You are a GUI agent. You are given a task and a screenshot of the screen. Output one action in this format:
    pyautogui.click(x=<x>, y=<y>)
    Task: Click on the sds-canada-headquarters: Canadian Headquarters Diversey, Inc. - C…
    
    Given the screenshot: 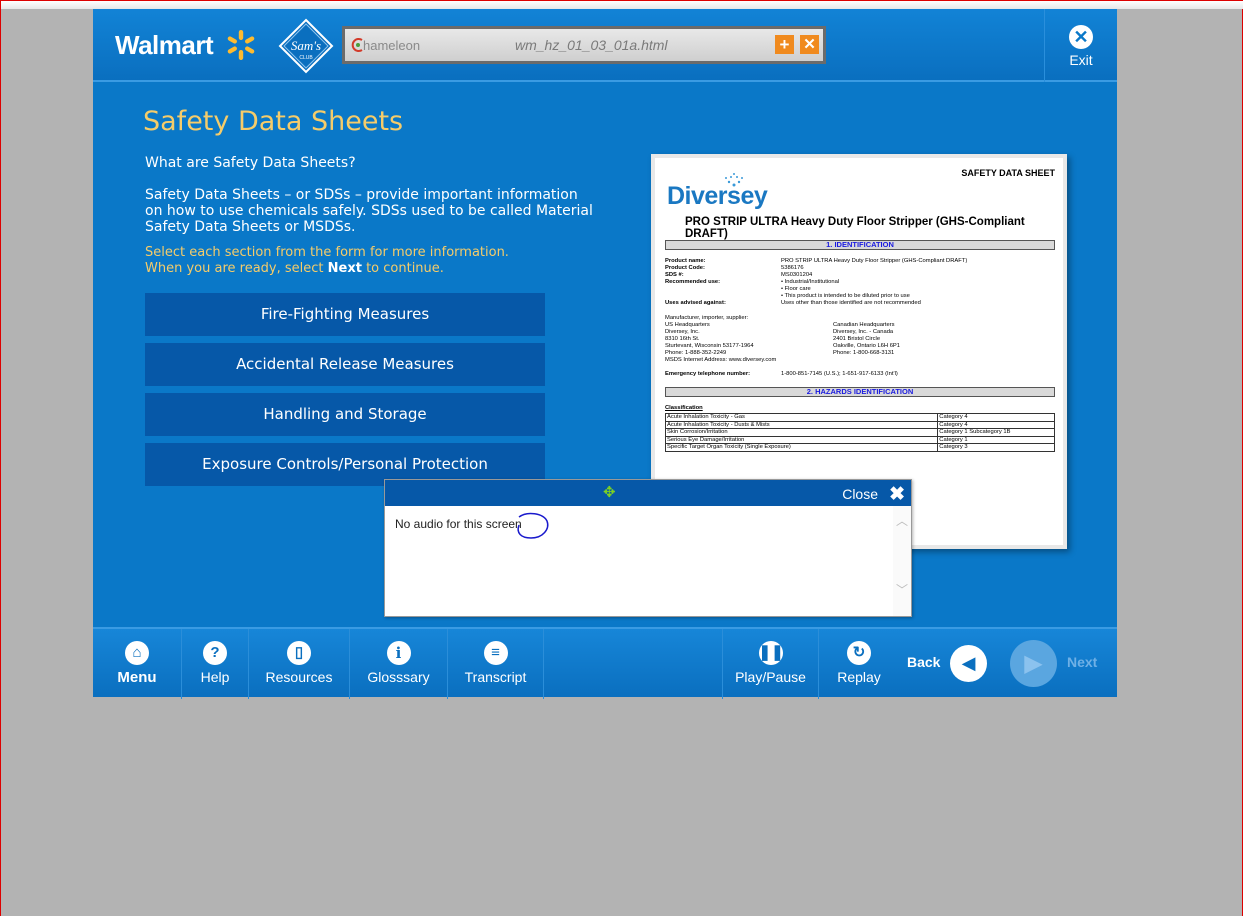 What is the action you would take?
    pyautogui.click(x=867, y=339)
    